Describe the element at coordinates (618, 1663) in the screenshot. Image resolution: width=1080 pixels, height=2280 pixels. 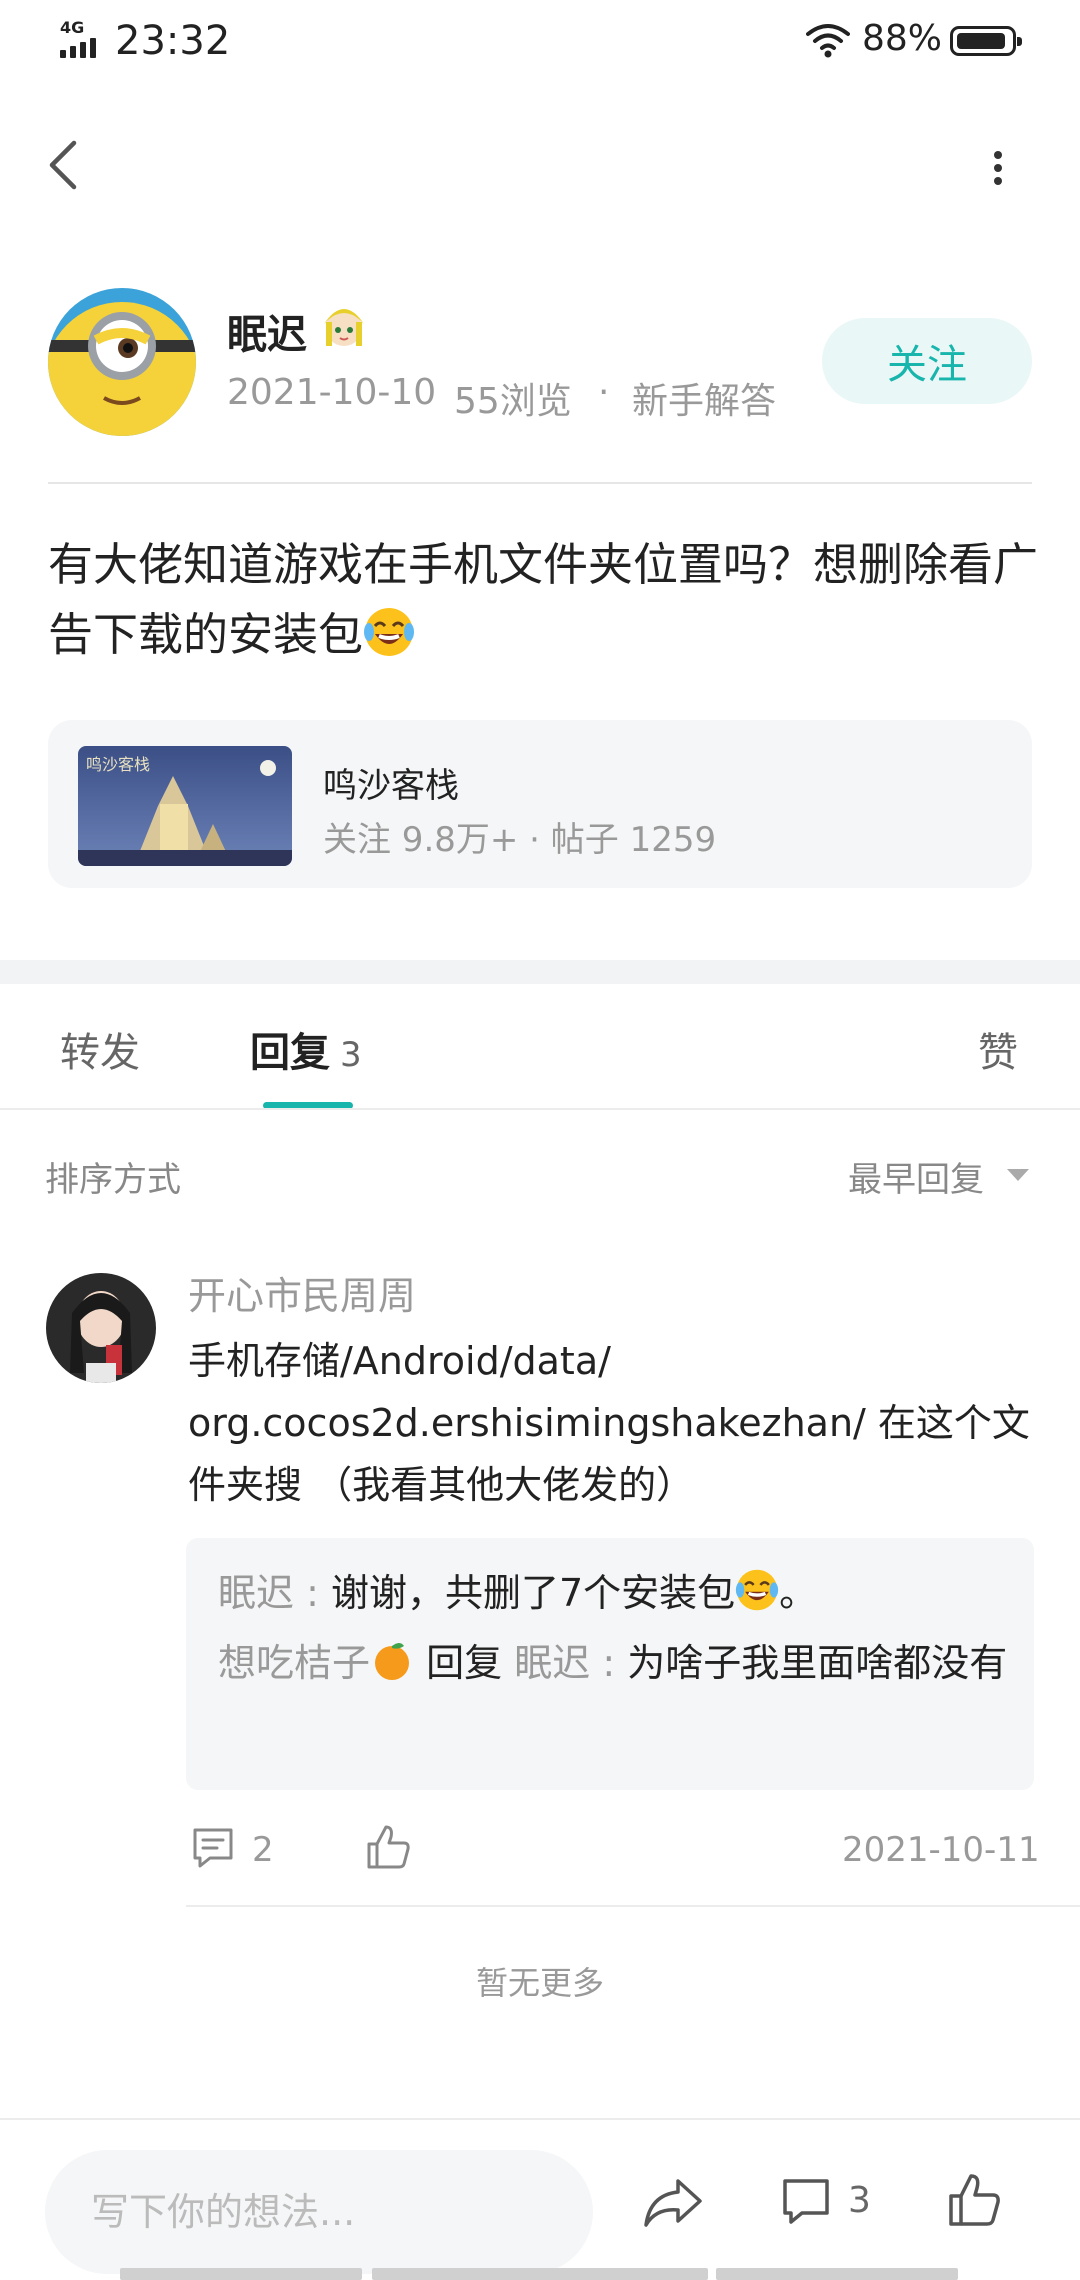
I see `sub-reply: 想吃桔子 回复 眠迟 : 为啥子我里面啥都没有` at that location.